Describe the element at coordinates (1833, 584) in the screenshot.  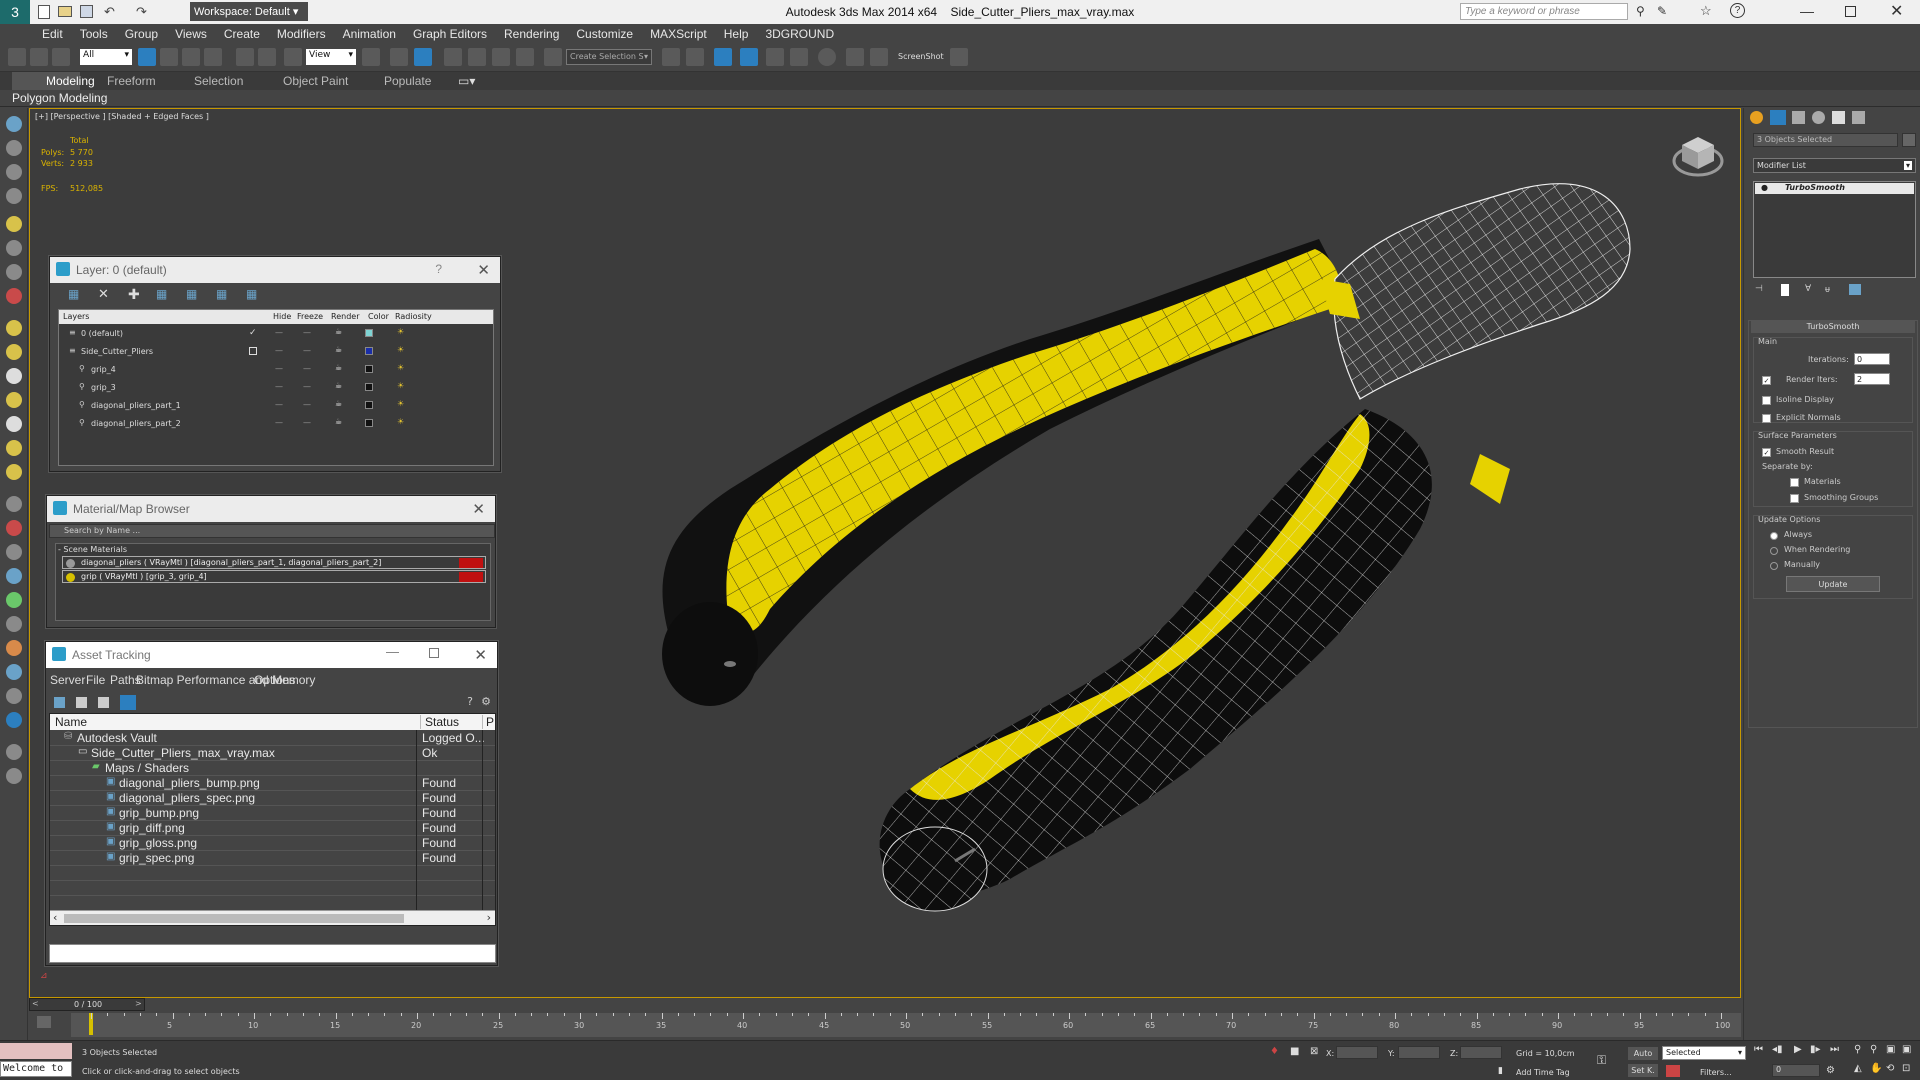
I see `update-button: Update` at that location.